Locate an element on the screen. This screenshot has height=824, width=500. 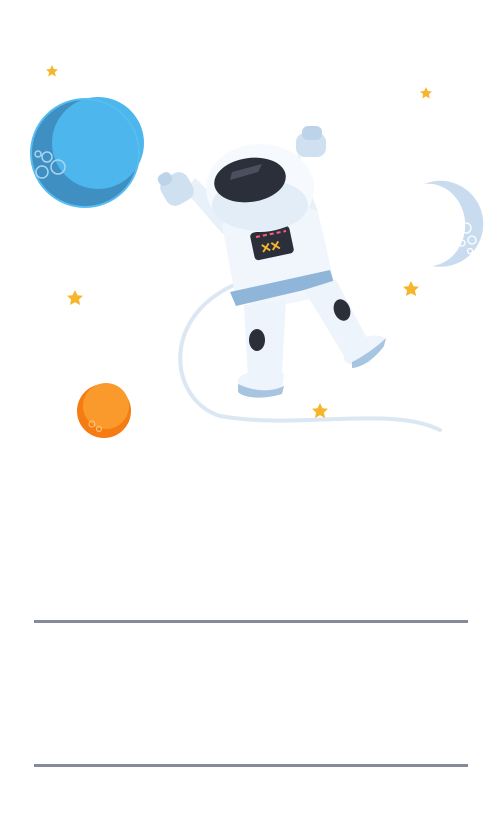
tether-line is located at coordinates (310, 358).